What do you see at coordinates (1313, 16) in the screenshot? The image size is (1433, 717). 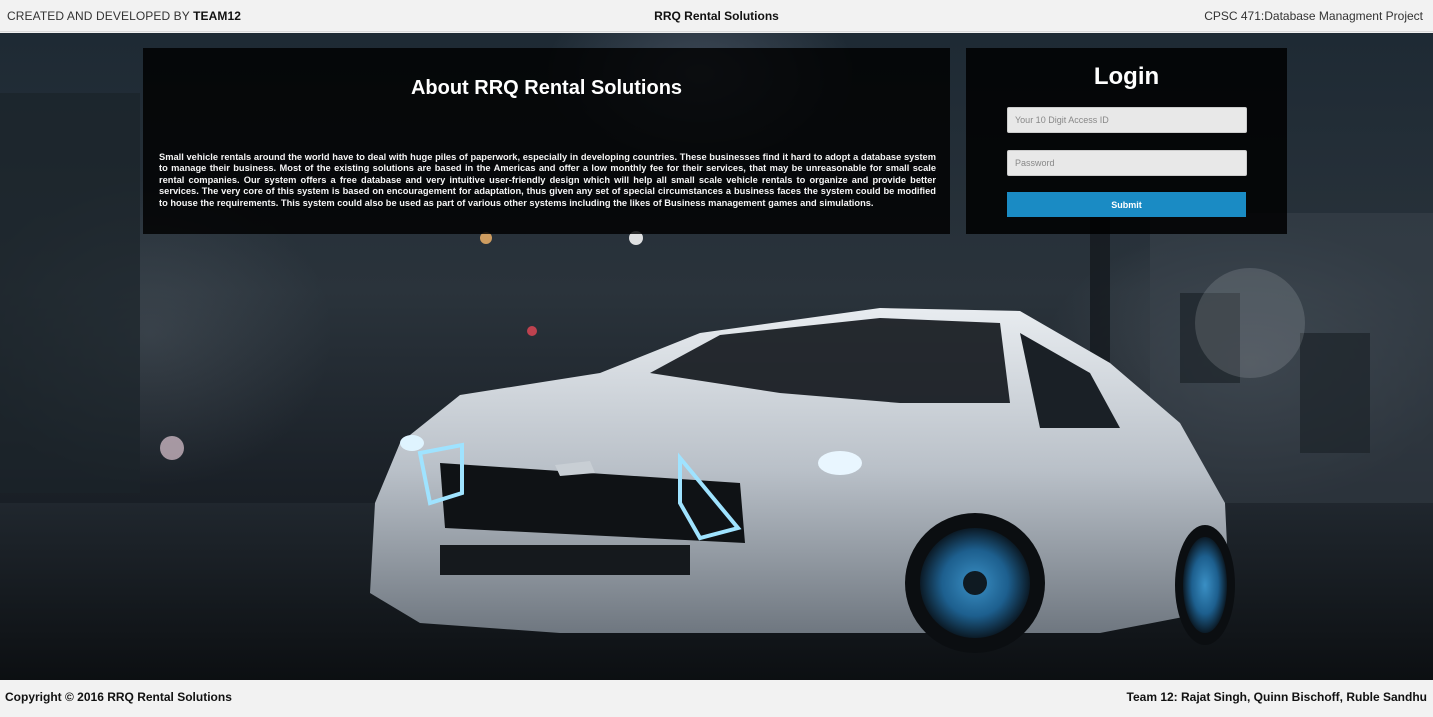 I see `project-label: CPSC 471:Database Managment Project` at bounding box center [1313, 16].